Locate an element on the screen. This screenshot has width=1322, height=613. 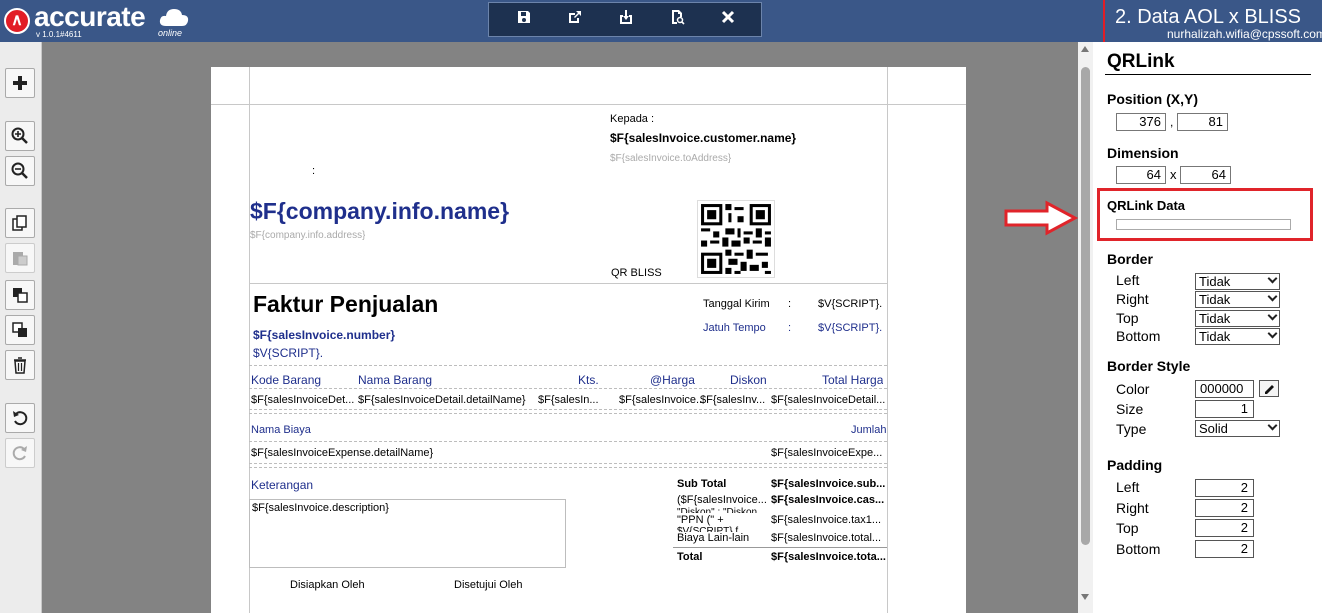
dimension-width-input: 64 is located at coordinates (1141, 175).